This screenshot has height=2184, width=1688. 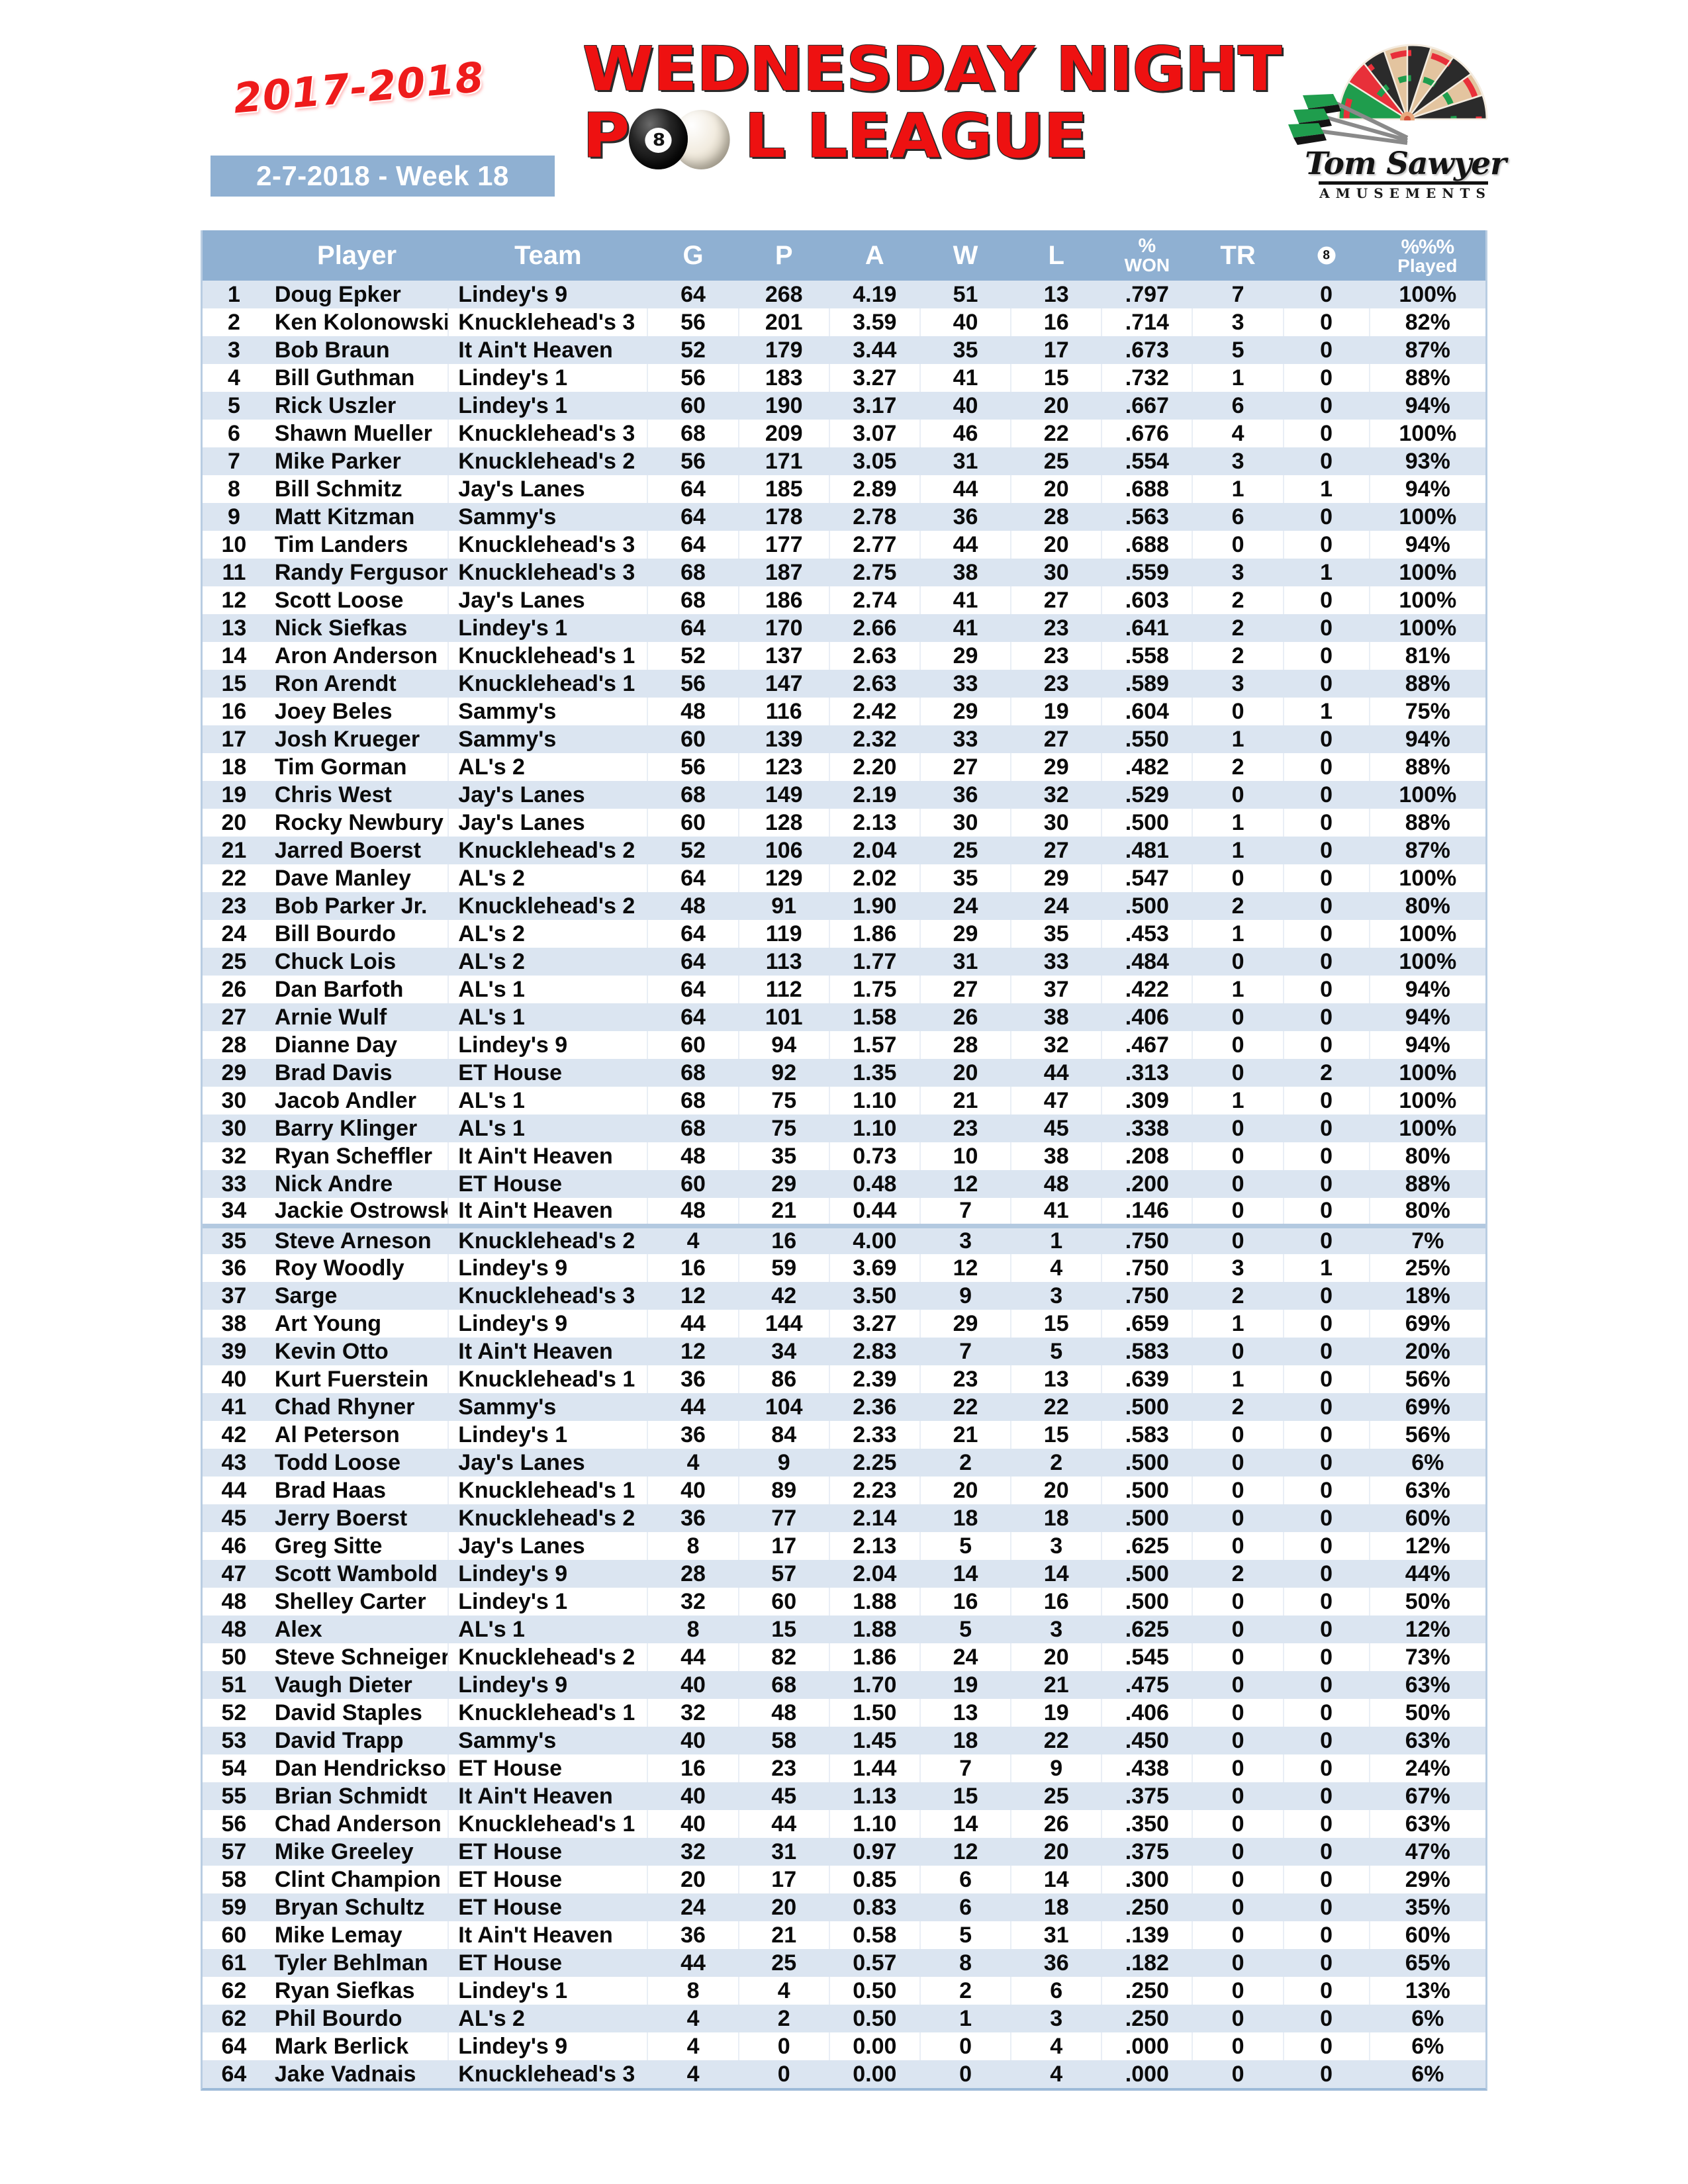 I want to click on percent-symbol: %, so click(x=1147, y=246).